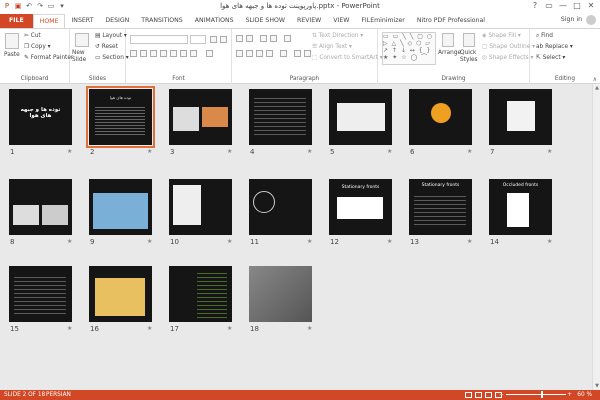 Image resolution: width=600 pixels, height=400 pixels. Describe the element at coordinates (173, 53) in the screenshot. I see `strikethrough-icon` at that location.